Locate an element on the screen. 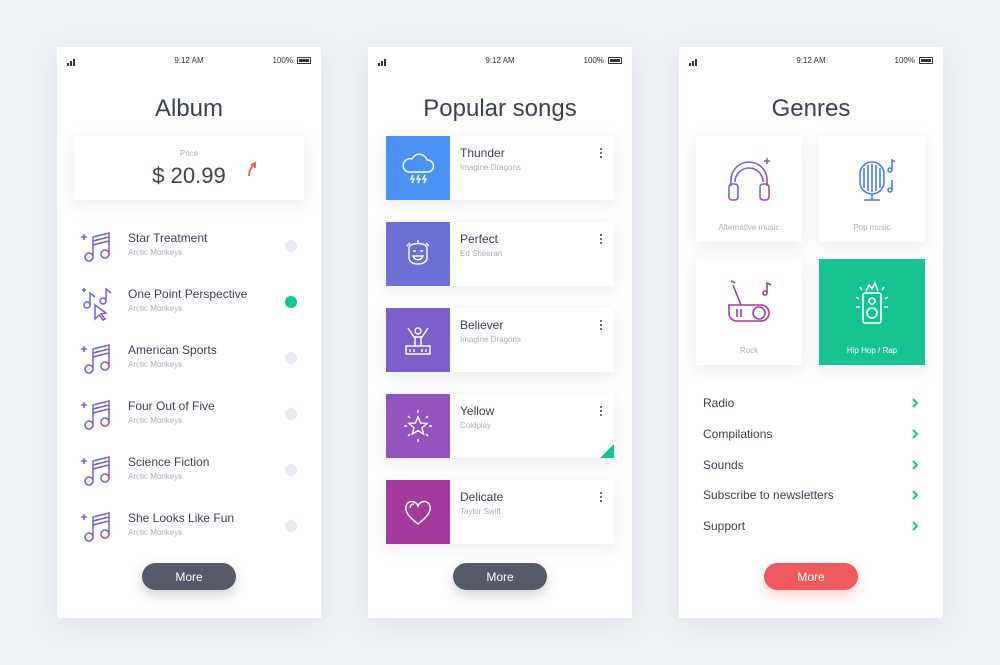  track-title: Four Out of Five is located at coordinates (171, 406).